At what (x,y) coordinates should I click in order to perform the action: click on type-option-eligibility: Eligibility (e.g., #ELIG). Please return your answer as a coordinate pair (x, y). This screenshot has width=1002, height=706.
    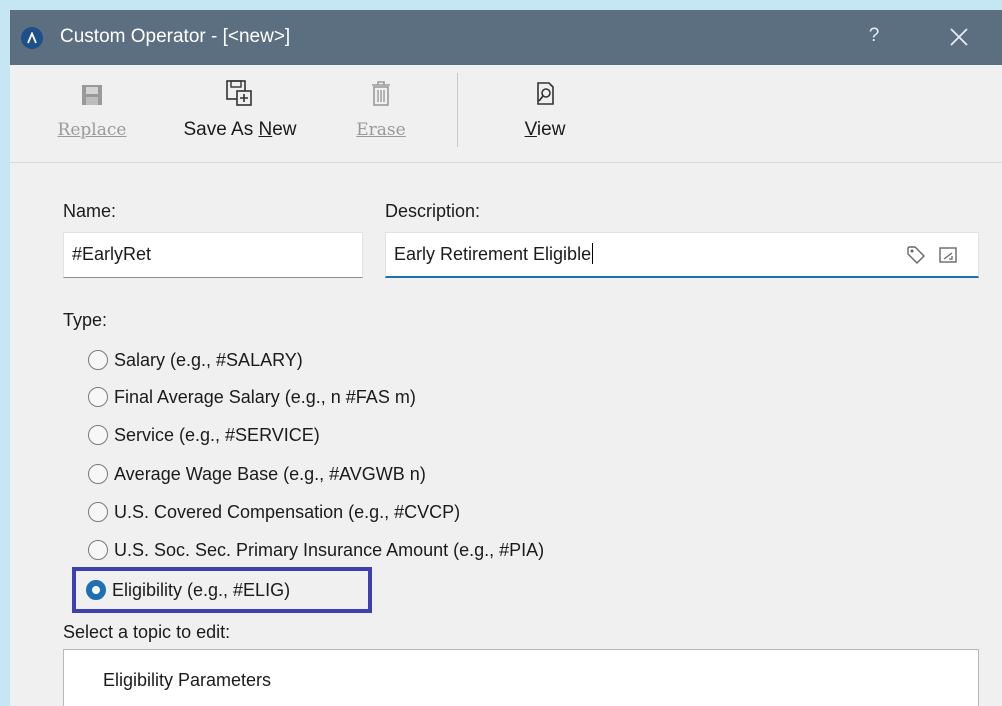
    Looking at the image, I should click on (188, 590).